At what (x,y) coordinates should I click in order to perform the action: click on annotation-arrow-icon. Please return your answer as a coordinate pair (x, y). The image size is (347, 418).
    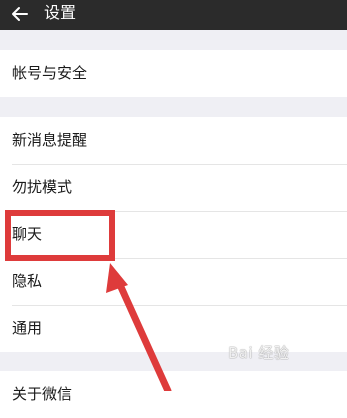
    Looking at the image, I should click on (139, 327).